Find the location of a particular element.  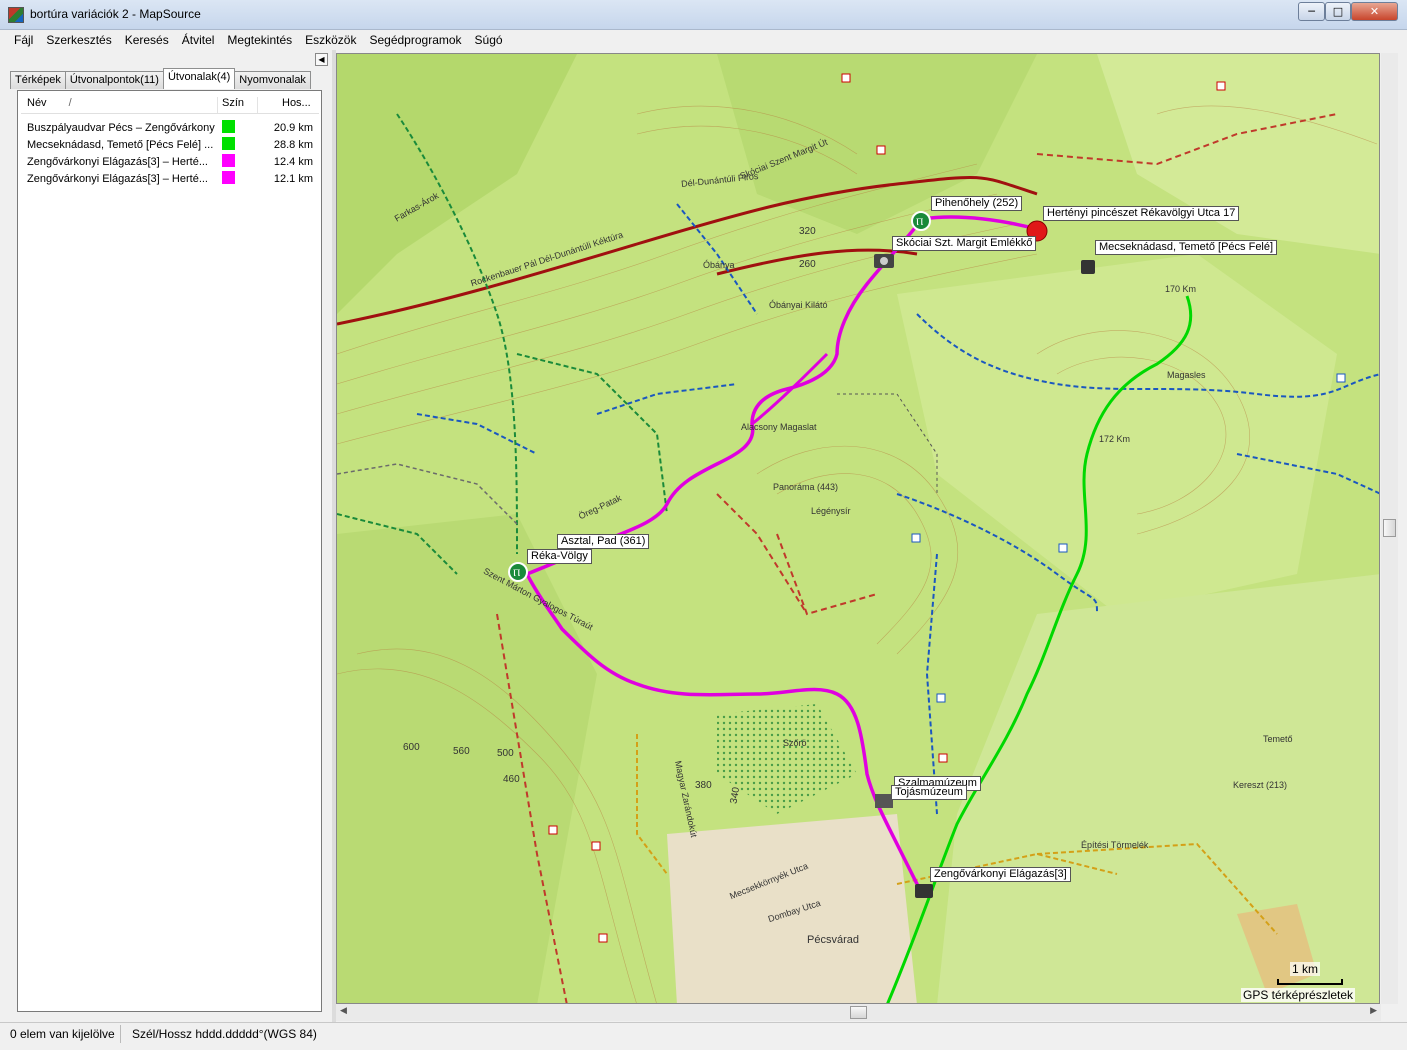

menu-file: Fájl is located at coordinates (19, 40).